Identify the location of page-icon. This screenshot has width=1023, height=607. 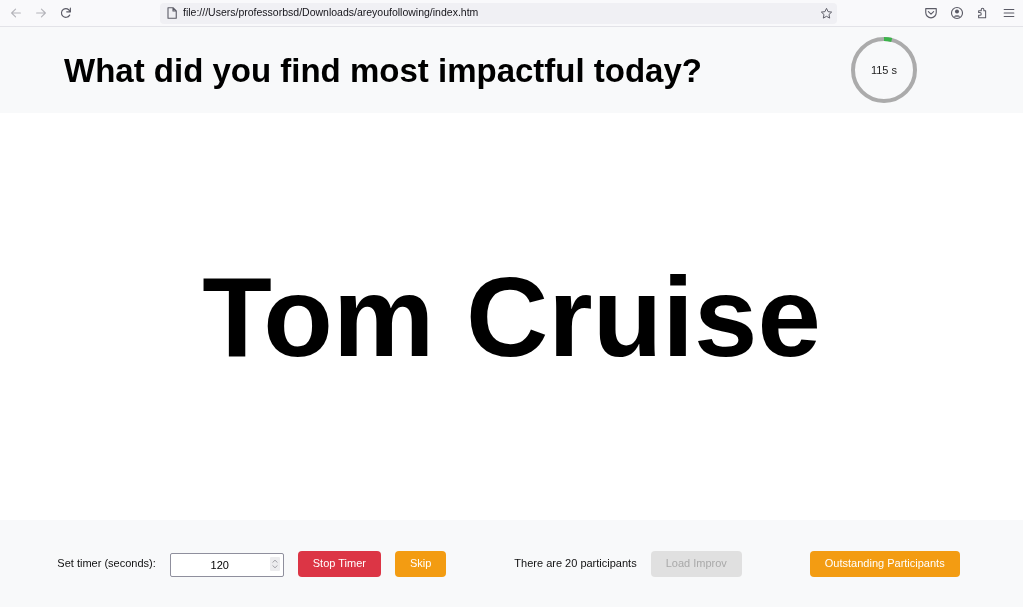
(172, 13).